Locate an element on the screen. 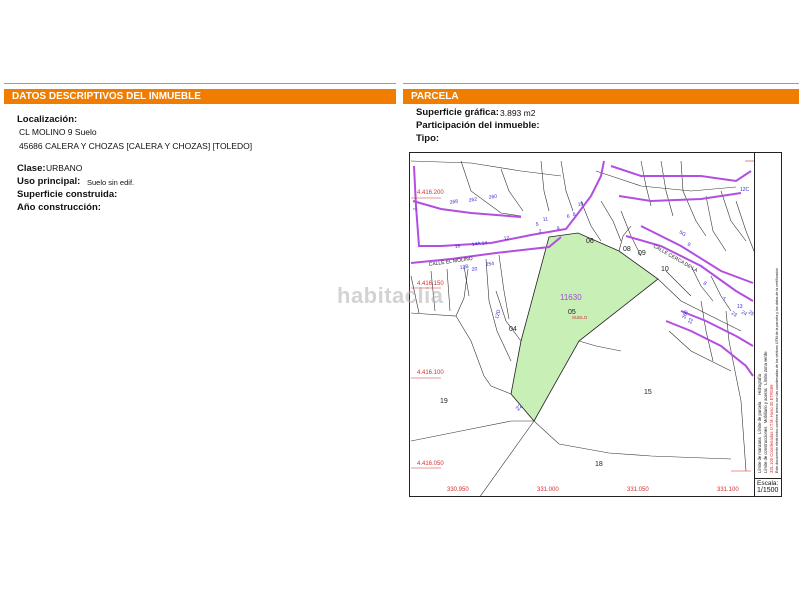  plot-number-10: 10 is located at coordinates (665, 269).